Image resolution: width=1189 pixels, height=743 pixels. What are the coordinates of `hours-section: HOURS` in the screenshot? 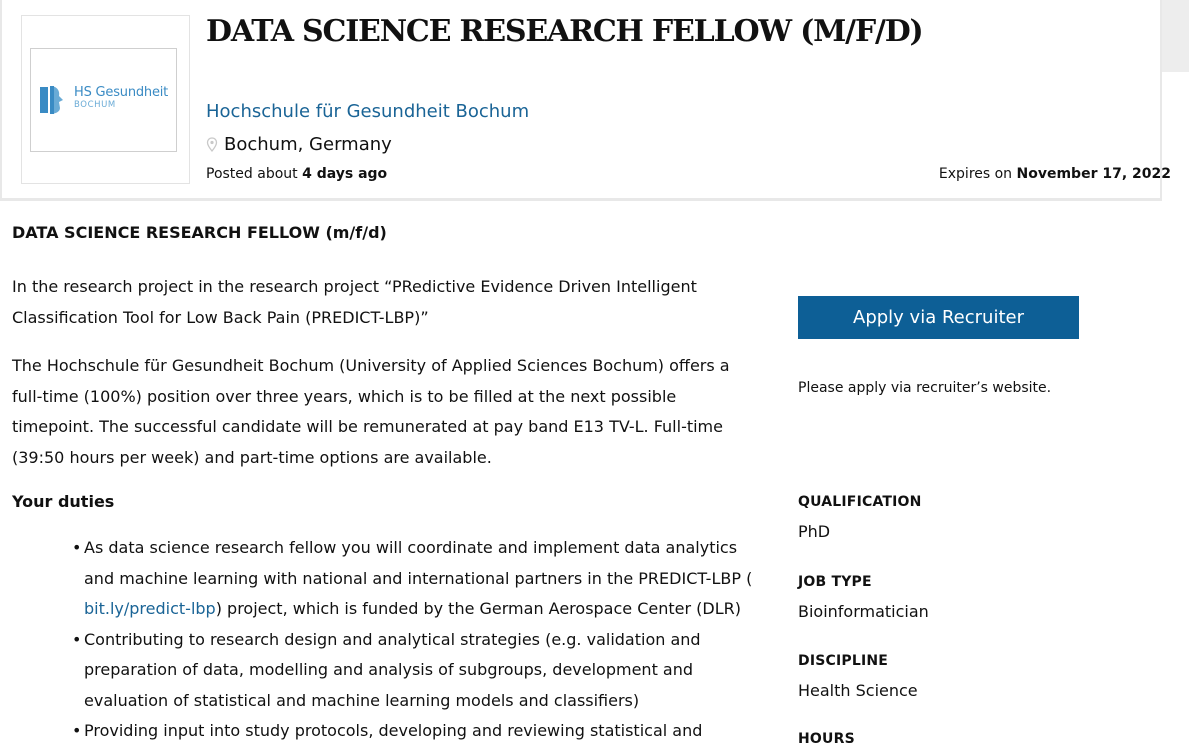 It's located at (963, 736).